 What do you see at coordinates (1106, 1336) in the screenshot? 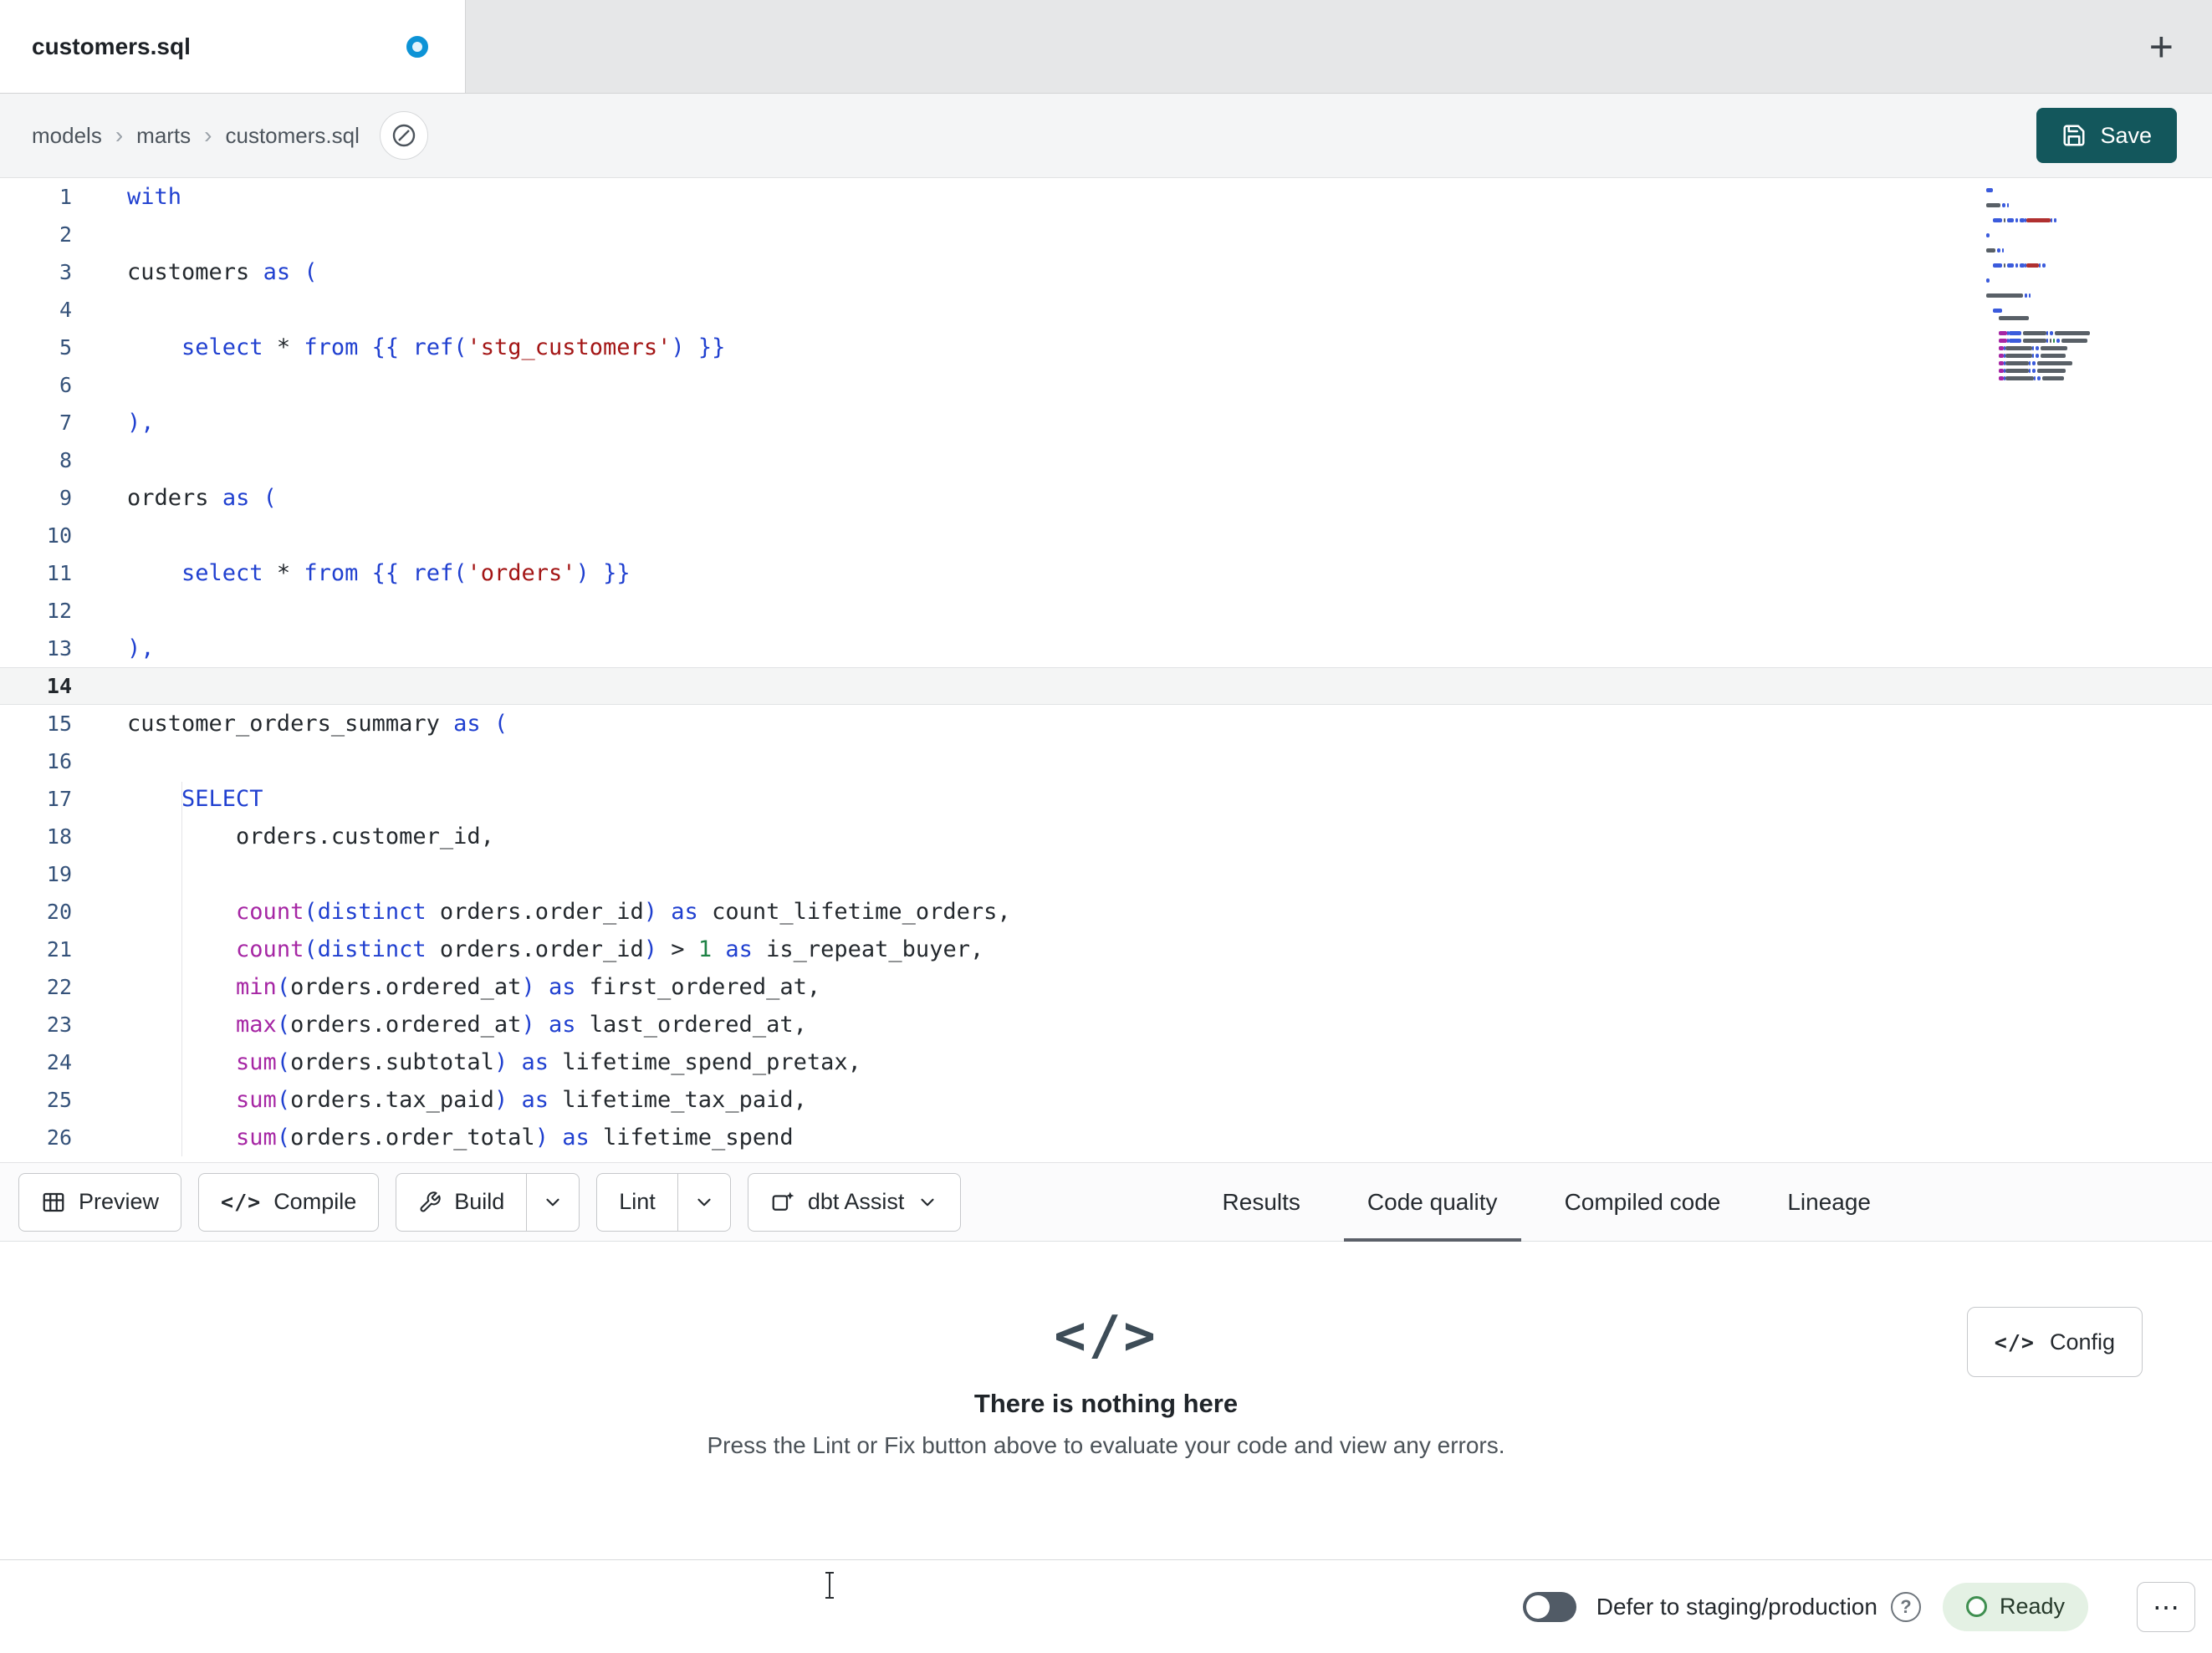
I see `code-brackets-icon: </>` at bounding box center [1106, 1336].